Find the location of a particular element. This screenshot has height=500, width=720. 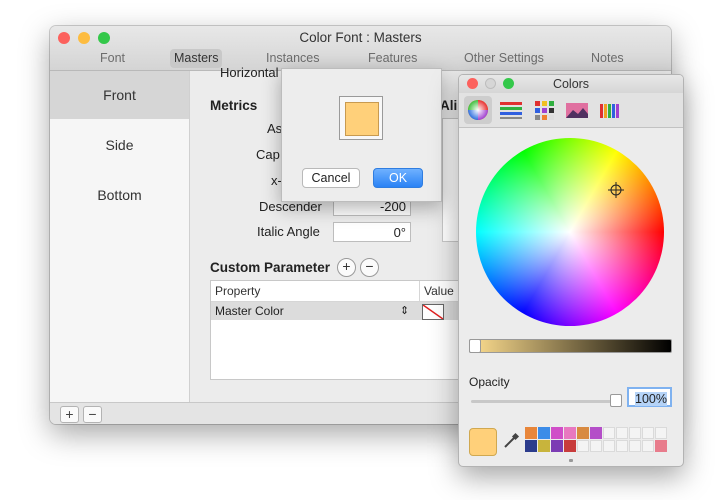

remove-parameter-button: − is located at coordinates (369, 267).